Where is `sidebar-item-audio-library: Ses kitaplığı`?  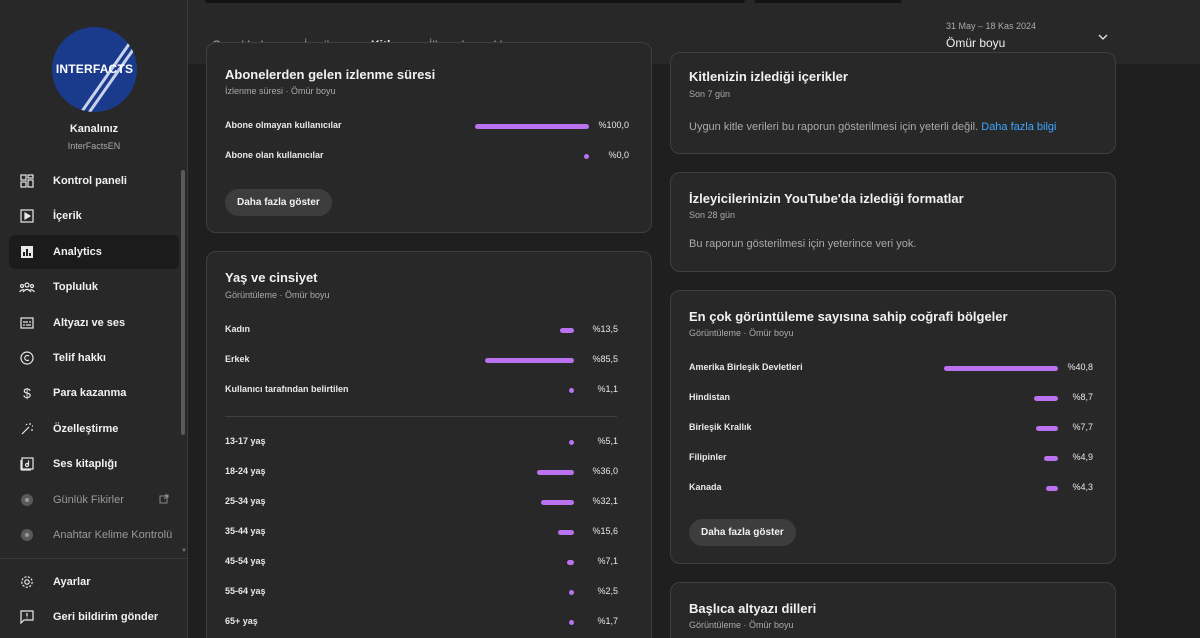
sidebar-item-audio-library: Ses kitaplığı is located at coordinates (94, 464).